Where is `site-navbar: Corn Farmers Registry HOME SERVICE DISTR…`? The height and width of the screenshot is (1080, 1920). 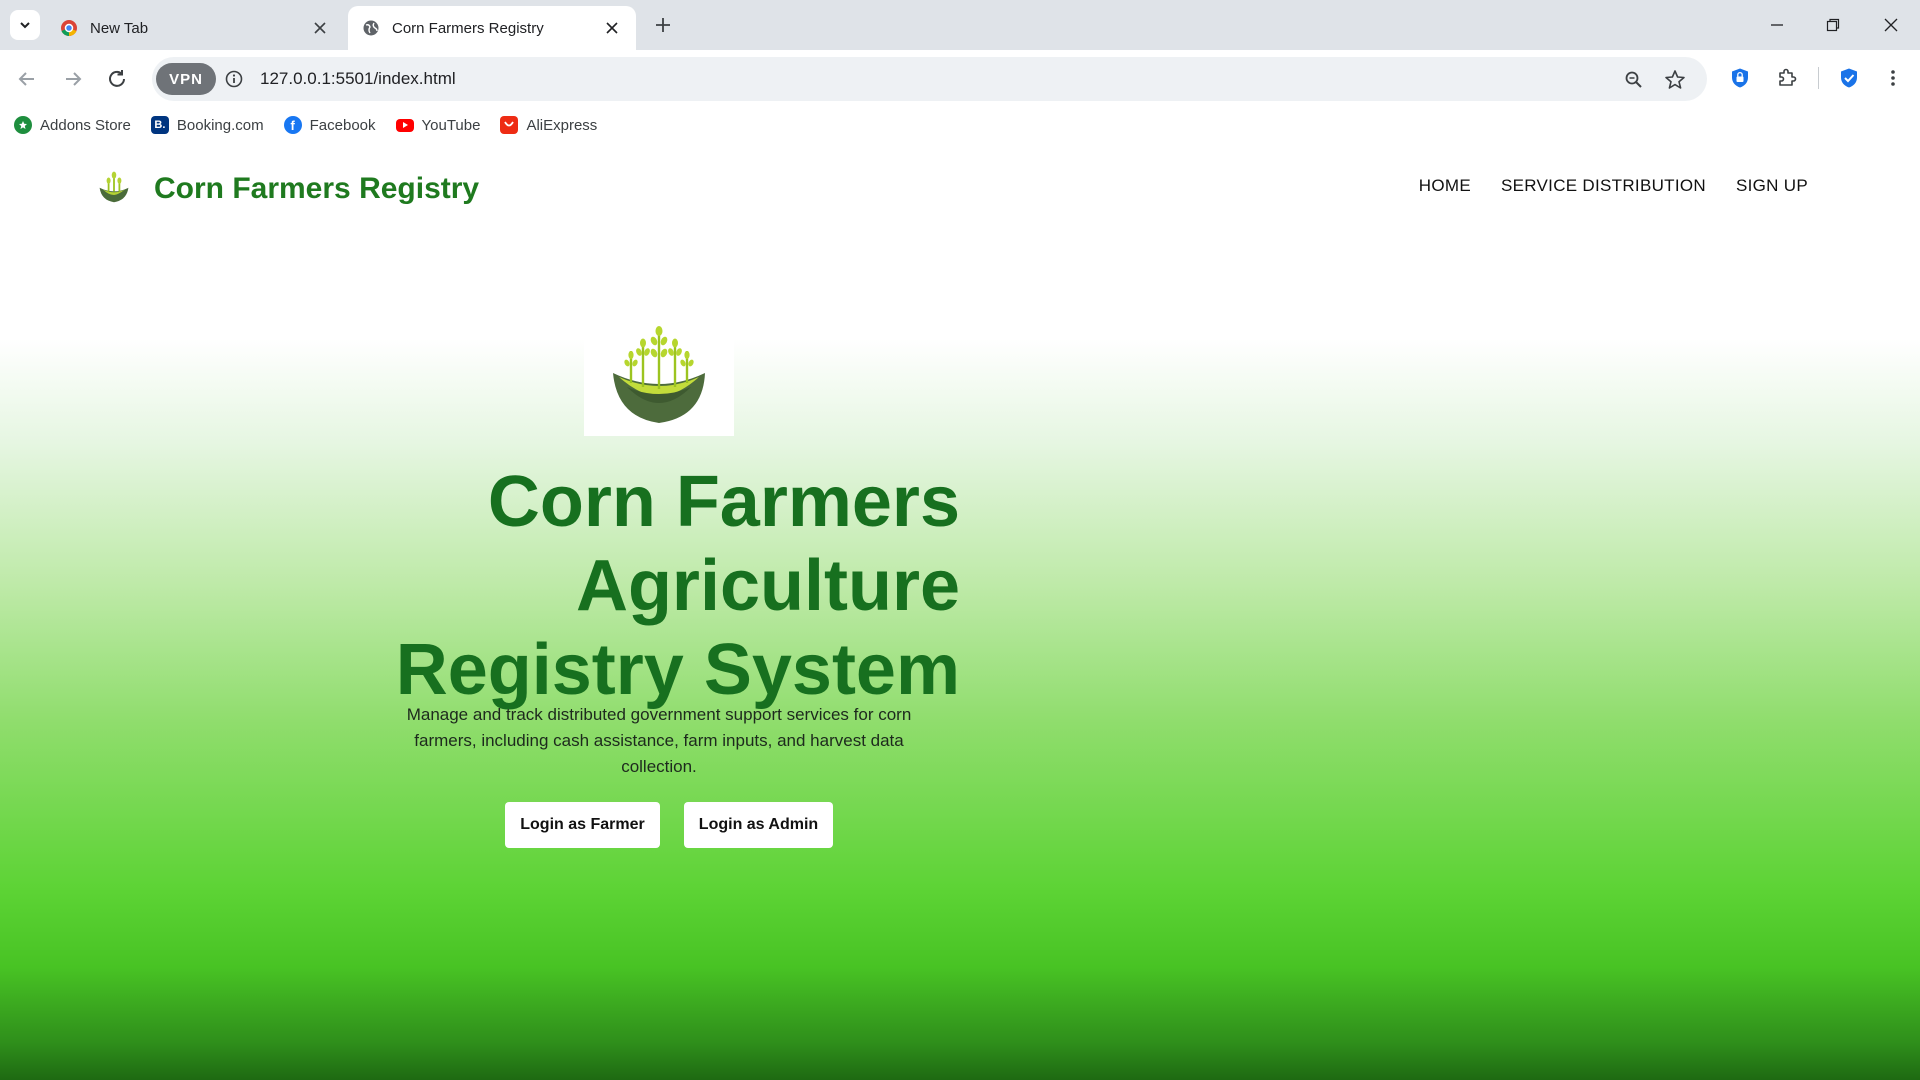
site-navbar: Corn Farmers Registry HOME SERVICE DISTR… is located at coordinates (960, 187).